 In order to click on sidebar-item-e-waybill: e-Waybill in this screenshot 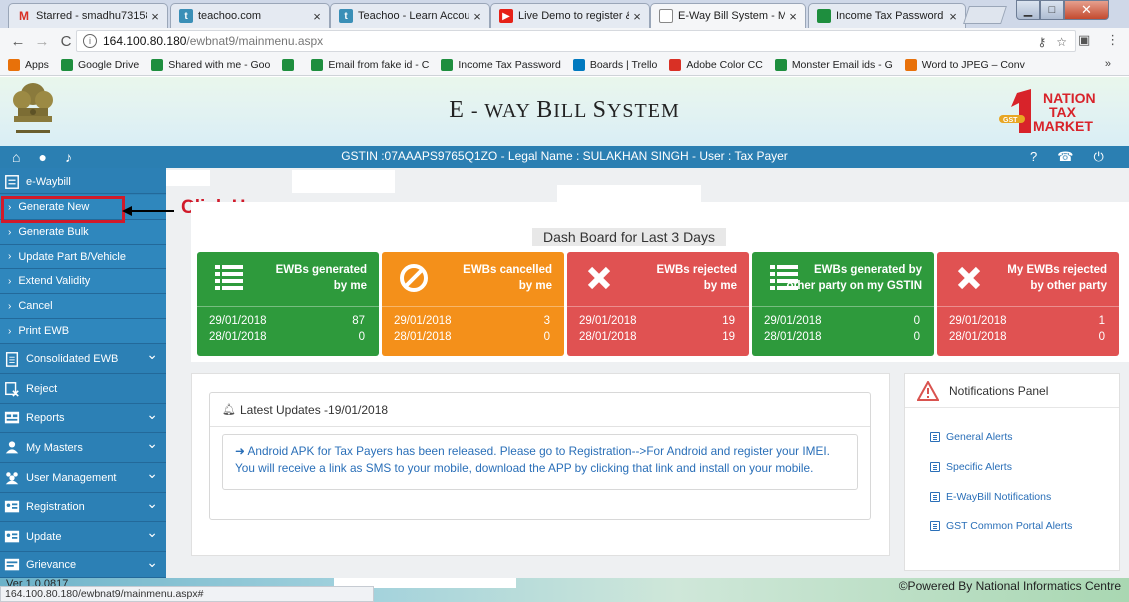, I will do `click(83, 182)`.